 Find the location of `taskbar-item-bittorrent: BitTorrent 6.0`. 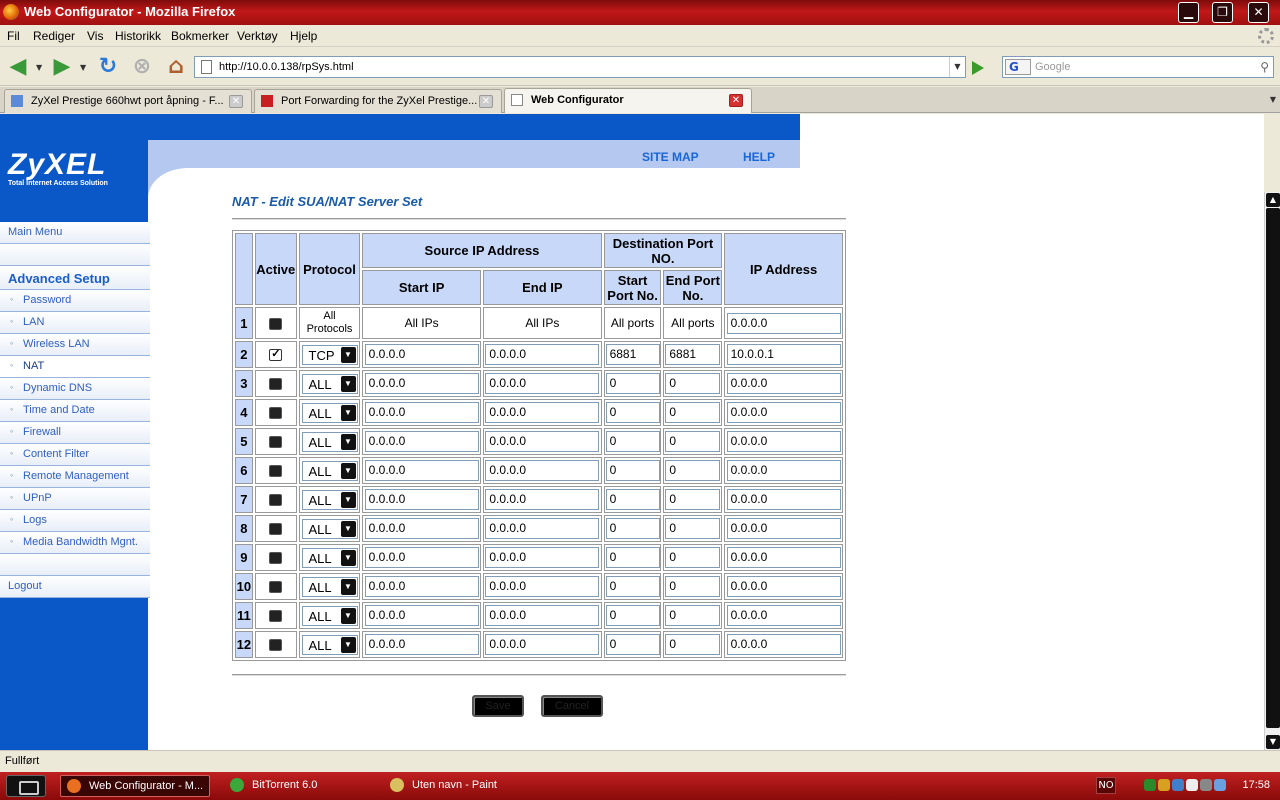

taskbar-item-bittorrent: BitTorrent 6.0 is located at coordinates (299, 786).